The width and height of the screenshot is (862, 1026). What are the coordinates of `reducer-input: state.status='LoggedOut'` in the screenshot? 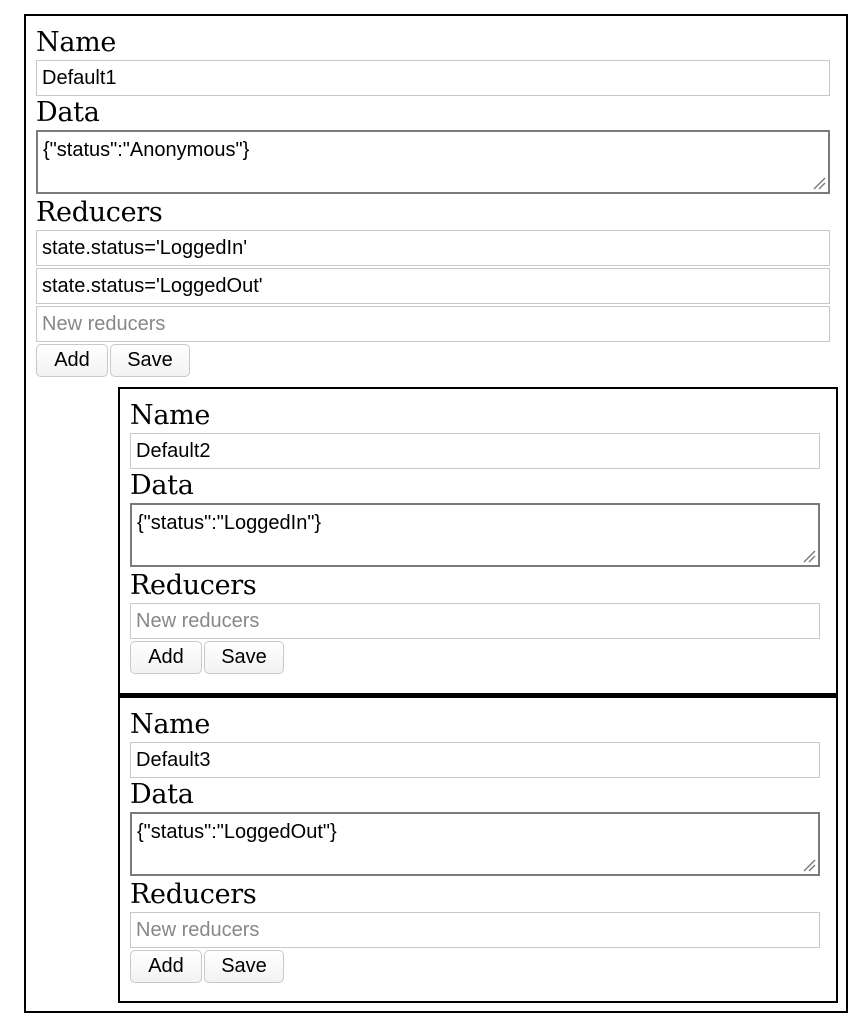 It's located at (433, 286).